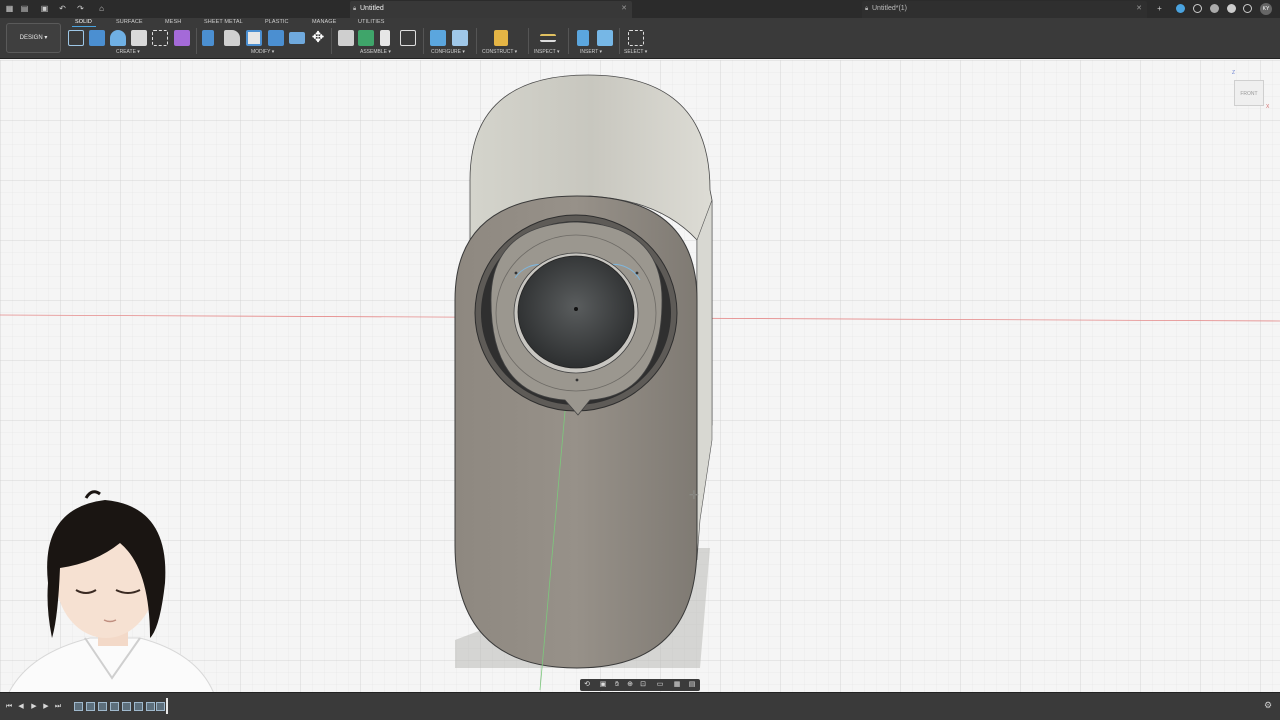 The width and height of the screenshot is (1280, 720). Describe the element at coordinates (34, 706) in the screenshot. I see `play-icon: ▶` at that location.